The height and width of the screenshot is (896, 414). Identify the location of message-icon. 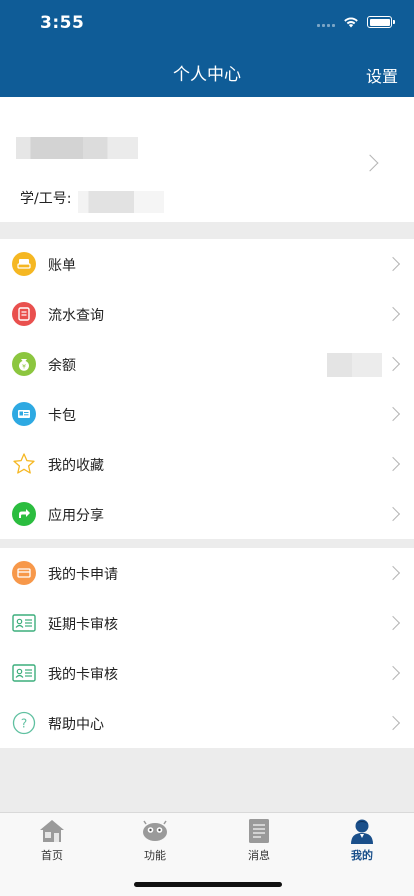
(259, 831).